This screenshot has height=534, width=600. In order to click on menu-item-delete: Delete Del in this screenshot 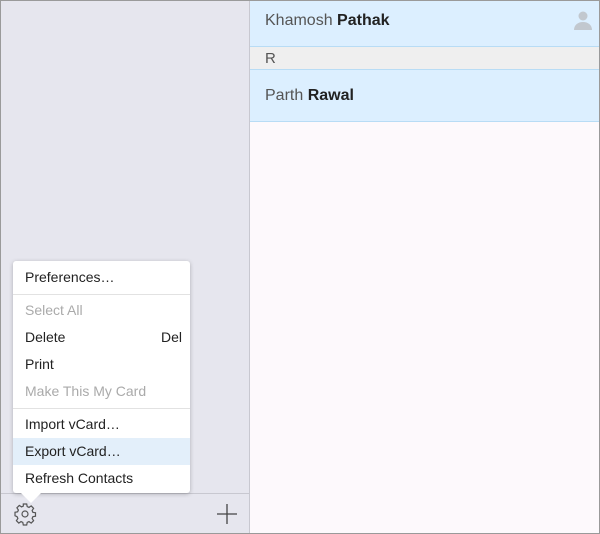, I will do `click(101, 337)`.